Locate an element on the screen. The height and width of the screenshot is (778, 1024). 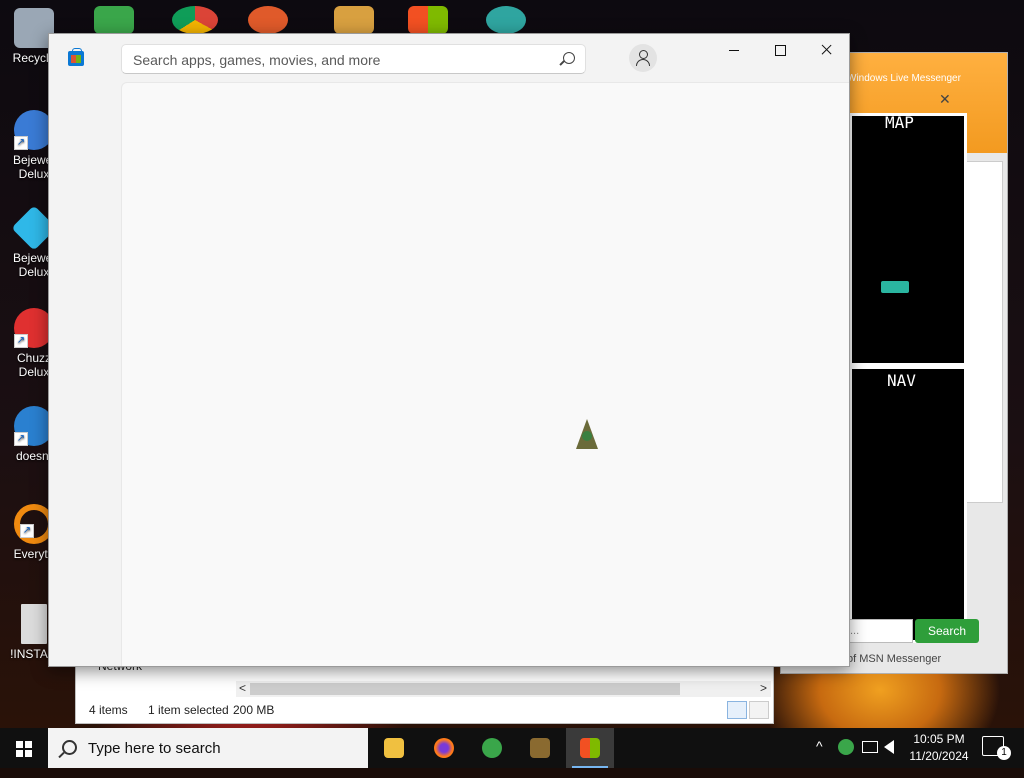
volume-icon is located at coordinates (889, 747).